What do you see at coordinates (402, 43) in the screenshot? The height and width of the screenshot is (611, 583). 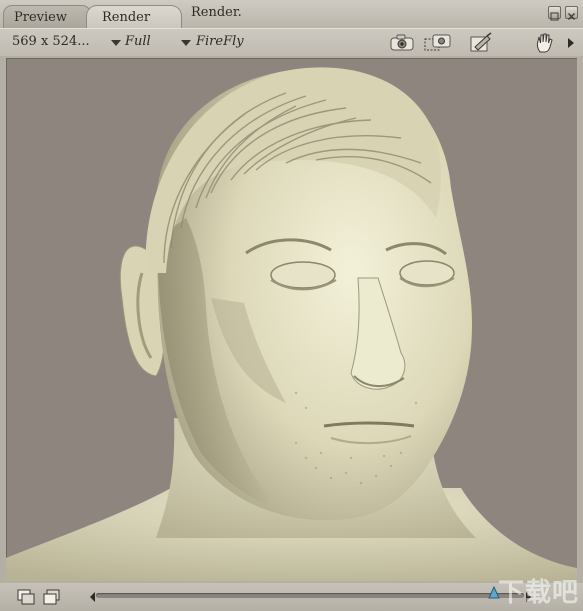 I see `render-camera-icon` at bounding box center [402, 43].